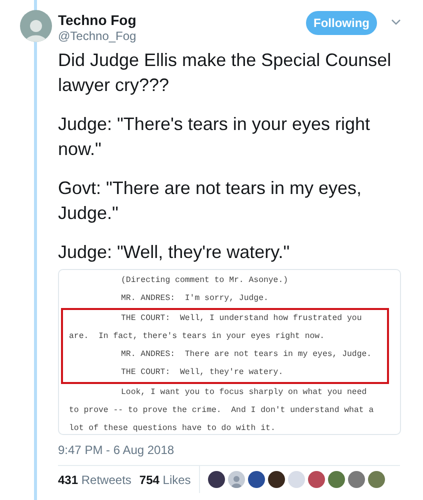 This screenshot has height=500, width=423. Describe the element at coordinates (241, 319) in the screenshot. I see `transcript-line: THE COURT: Well, I understand how frustrated you` at that location.